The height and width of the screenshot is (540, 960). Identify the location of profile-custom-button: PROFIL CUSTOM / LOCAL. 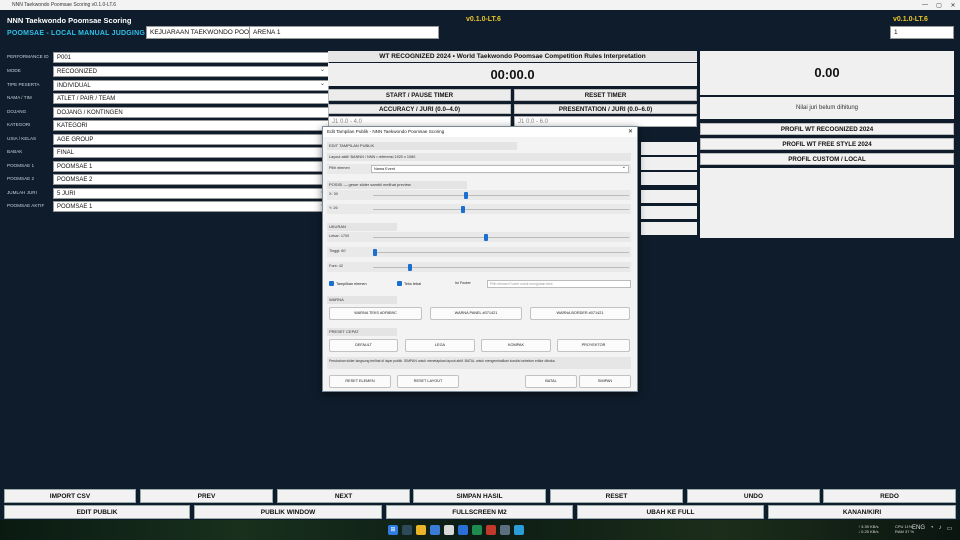
(827, 159).